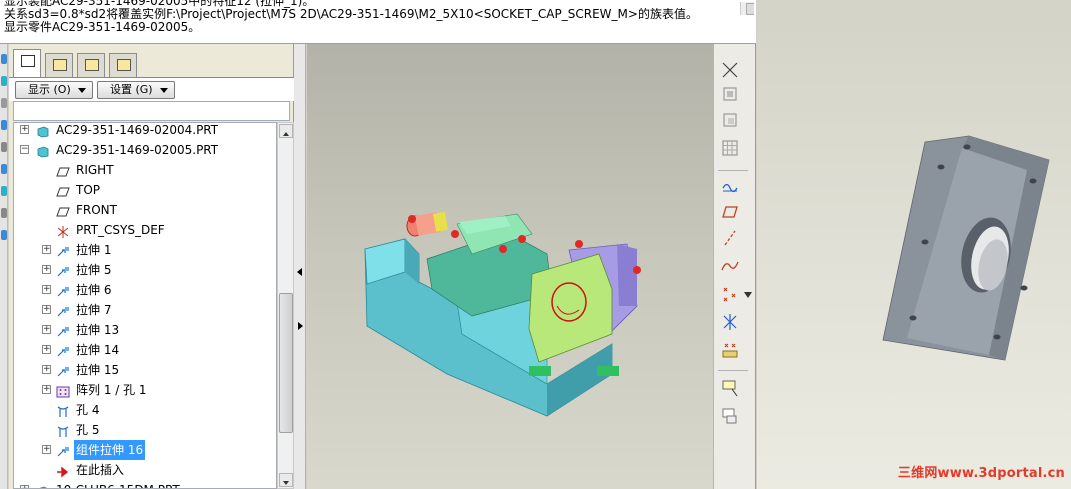  What do you see at coordinates (730, 388) in the screenshot?
I see `note-icon` at bounding box center [730, 388].